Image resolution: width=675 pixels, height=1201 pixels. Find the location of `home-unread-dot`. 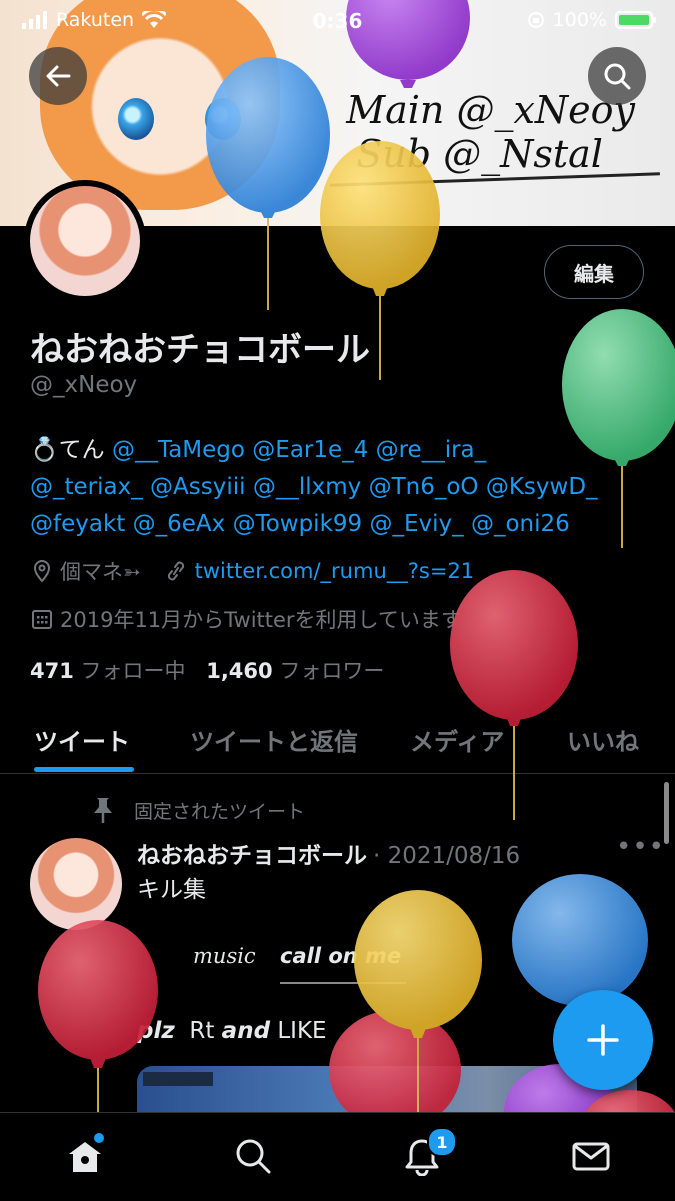

home-unread-dot is located at coordinates (99, 1138).